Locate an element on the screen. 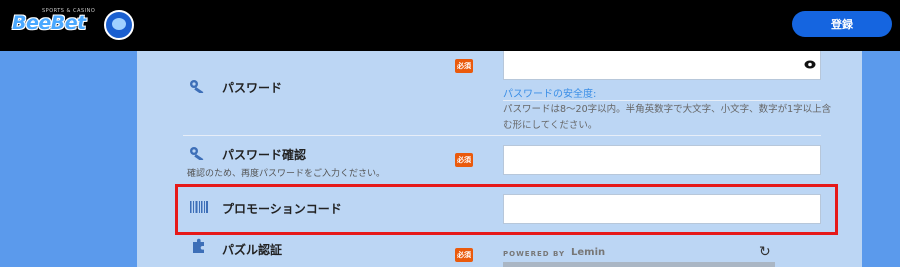 This screenshot has width=900, height=267. password-confirm-input is located at coordinates (662, 160).